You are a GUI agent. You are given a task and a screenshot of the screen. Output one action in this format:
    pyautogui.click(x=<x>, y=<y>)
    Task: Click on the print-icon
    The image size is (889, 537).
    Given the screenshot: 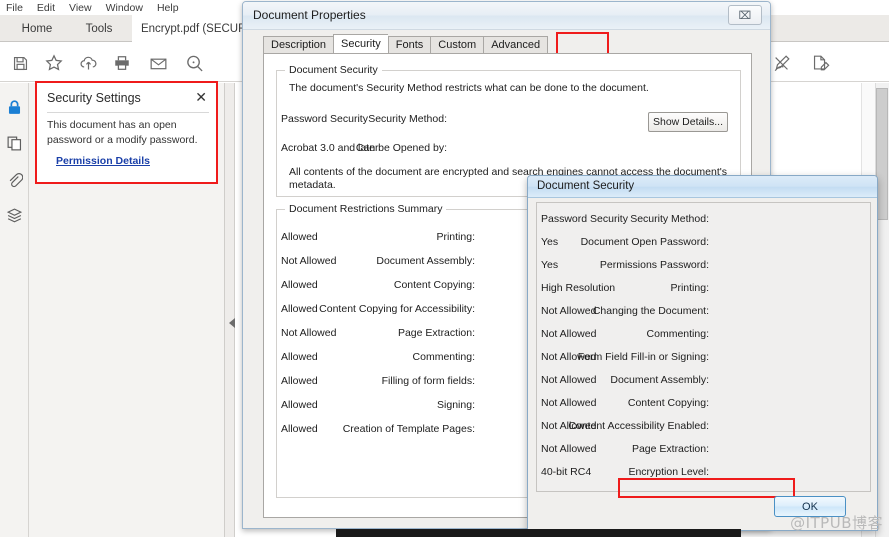 What is the action you would take?
    pyautogui.click(x=122, y=63)
    